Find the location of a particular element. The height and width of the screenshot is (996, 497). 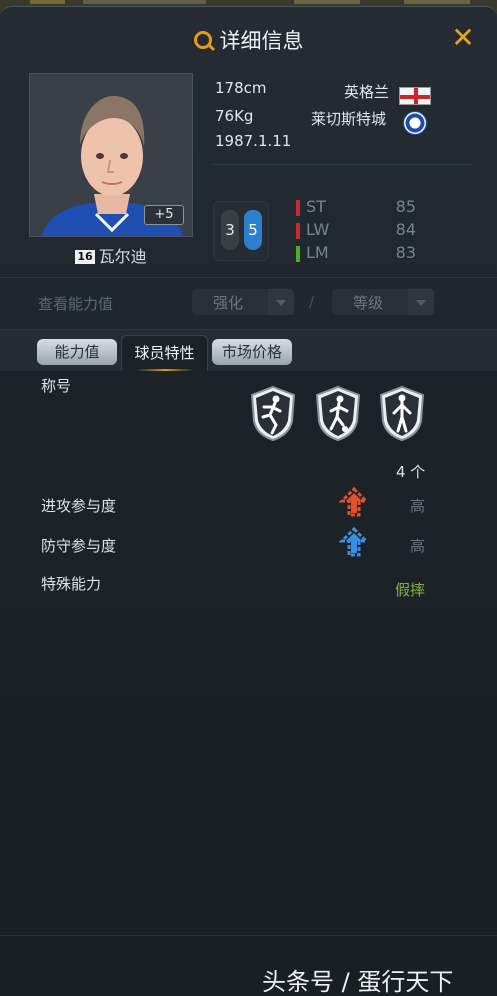

defense-arrow-icon is located at coordinates (354, 542).